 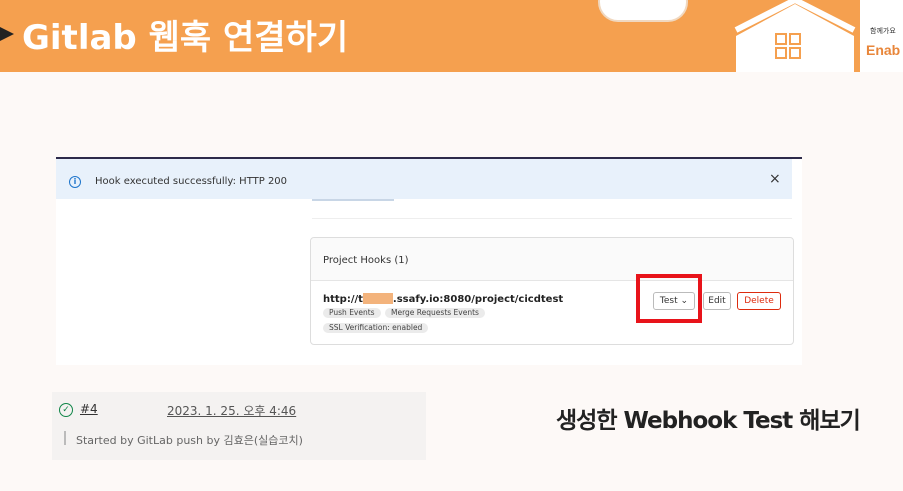 I want to click on info-icon: i, so click(x=75, y=182).